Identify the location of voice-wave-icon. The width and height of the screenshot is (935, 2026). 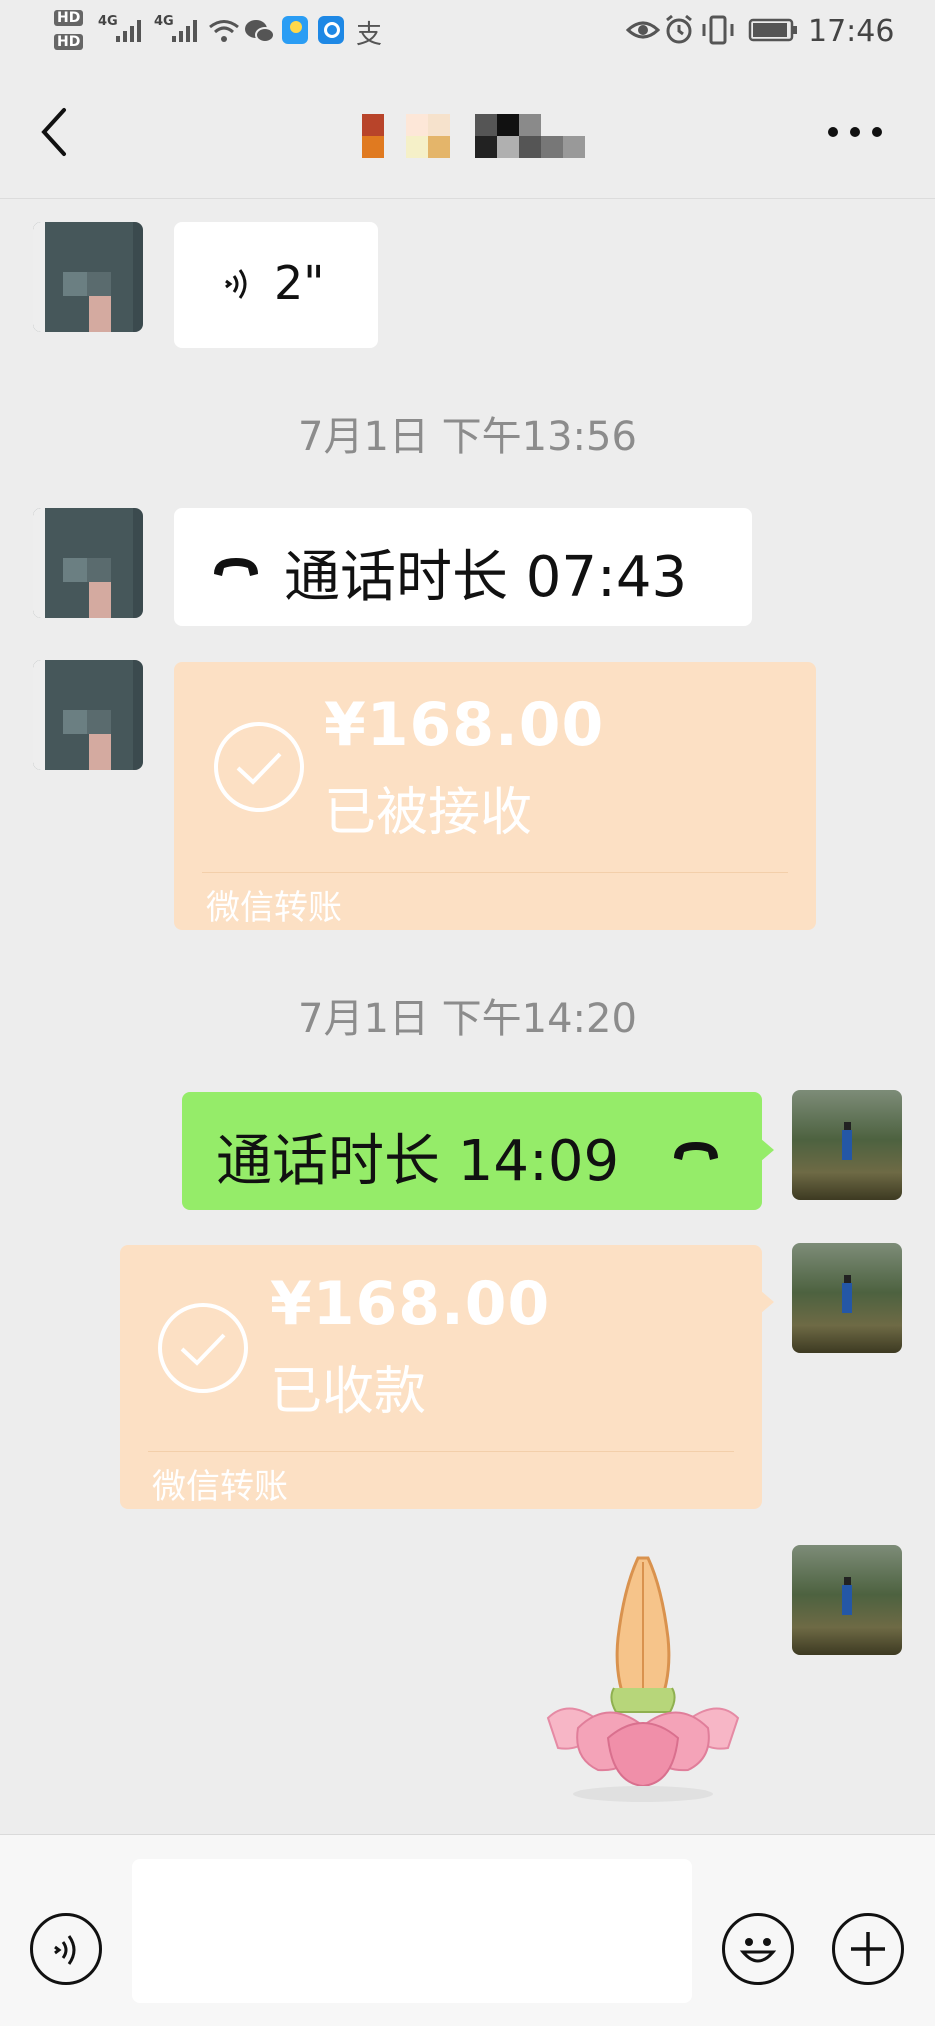
(236, 284).